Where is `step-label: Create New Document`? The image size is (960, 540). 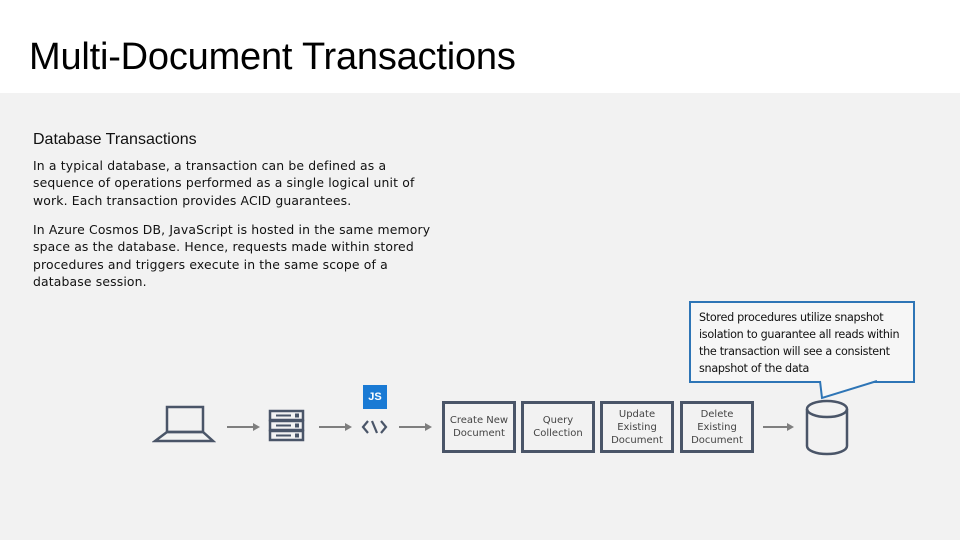 step-label: Create New Document is located at coordinates (479, 427).